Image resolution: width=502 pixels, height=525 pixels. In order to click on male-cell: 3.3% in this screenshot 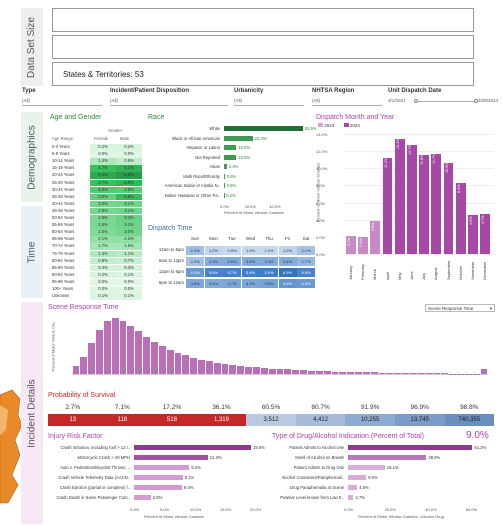, I will do `click(129, 218)`.